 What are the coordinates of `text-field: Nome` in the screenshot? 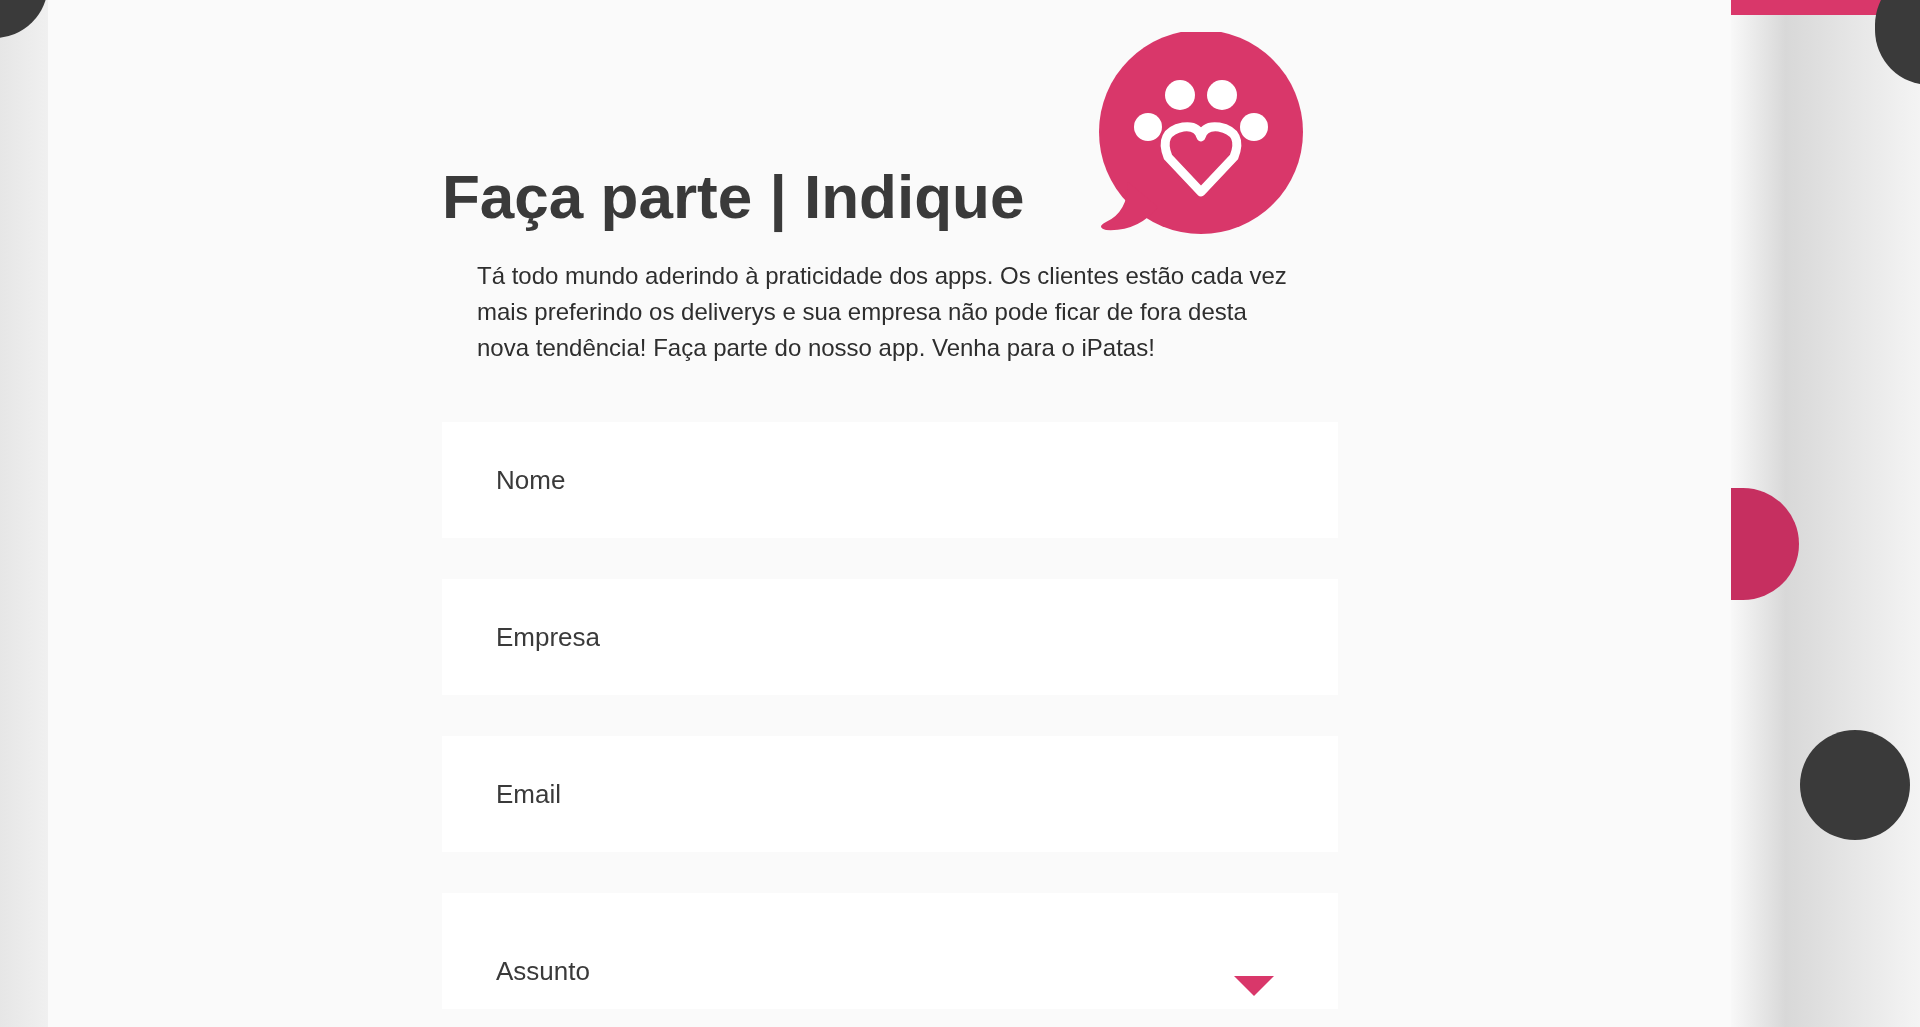 It's located at (890, 480).